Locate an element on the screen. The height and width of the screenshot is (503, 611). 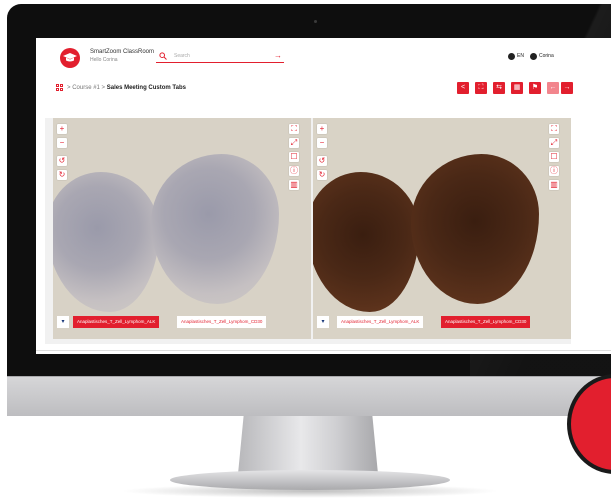
grid-icon is located at coordinates (60, 88).